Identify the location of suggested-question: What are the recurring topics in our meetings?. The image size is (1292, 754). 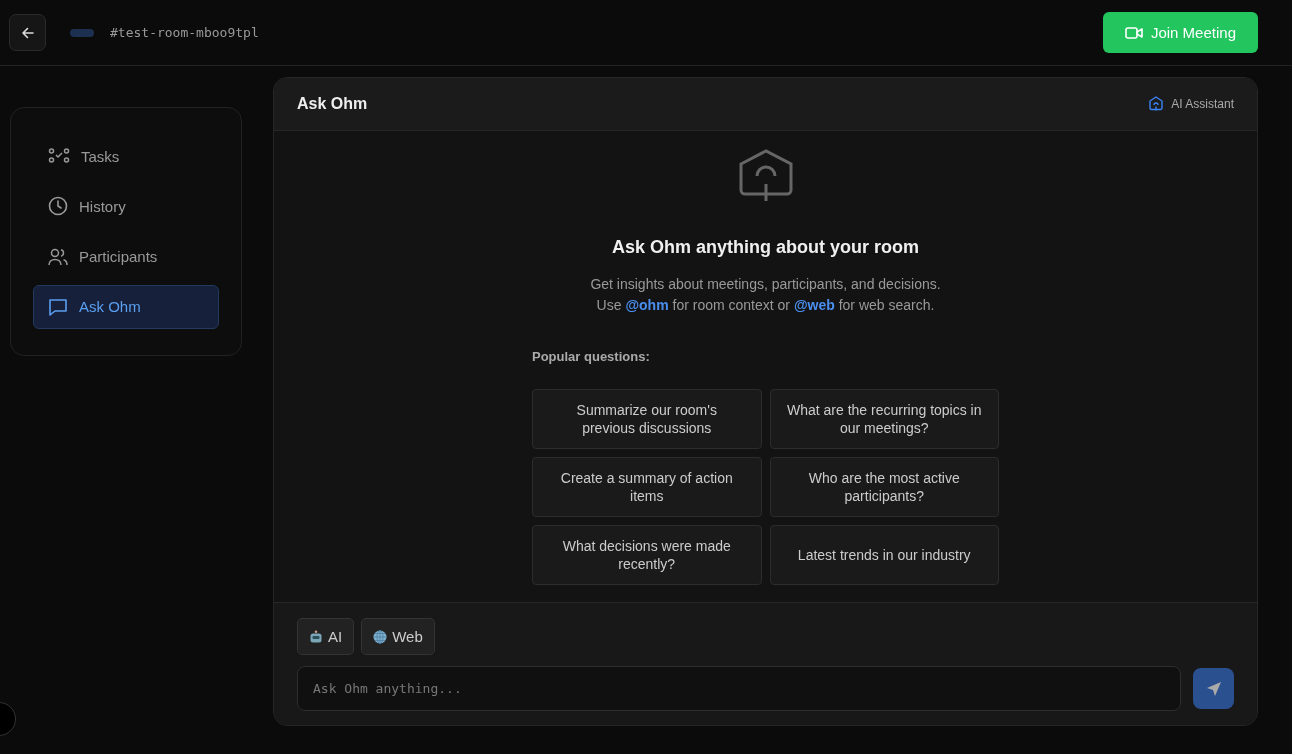
(884, 419).